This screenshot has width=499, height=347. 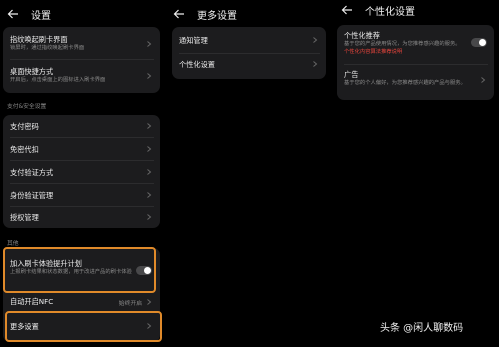 What do you see at coordinates (32, 301) in the screenshot?
I see `row-title: 自动开启NFC` at bounding box center [32, 301].